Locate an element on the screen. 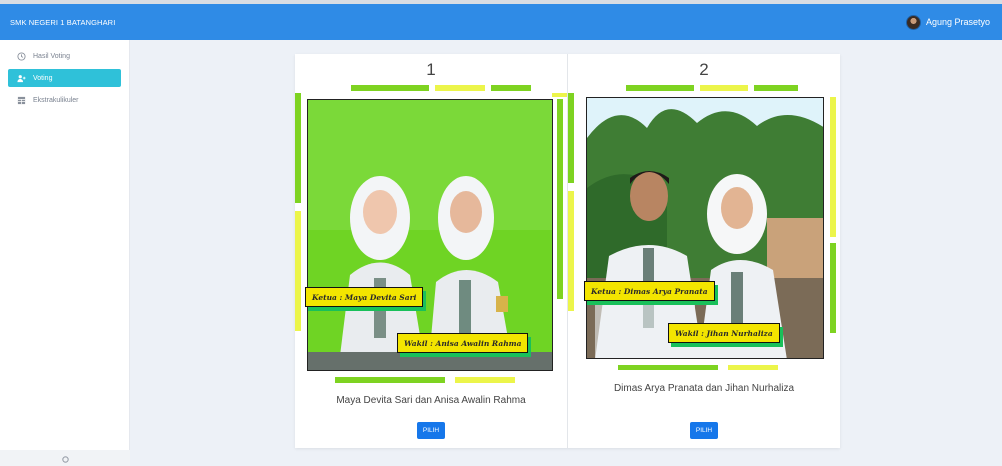 The width and height of the screenshot is (1002, 466). brand-title: SMK NEGERI 1 BATANGHARI is located at coordinates (62, 22).